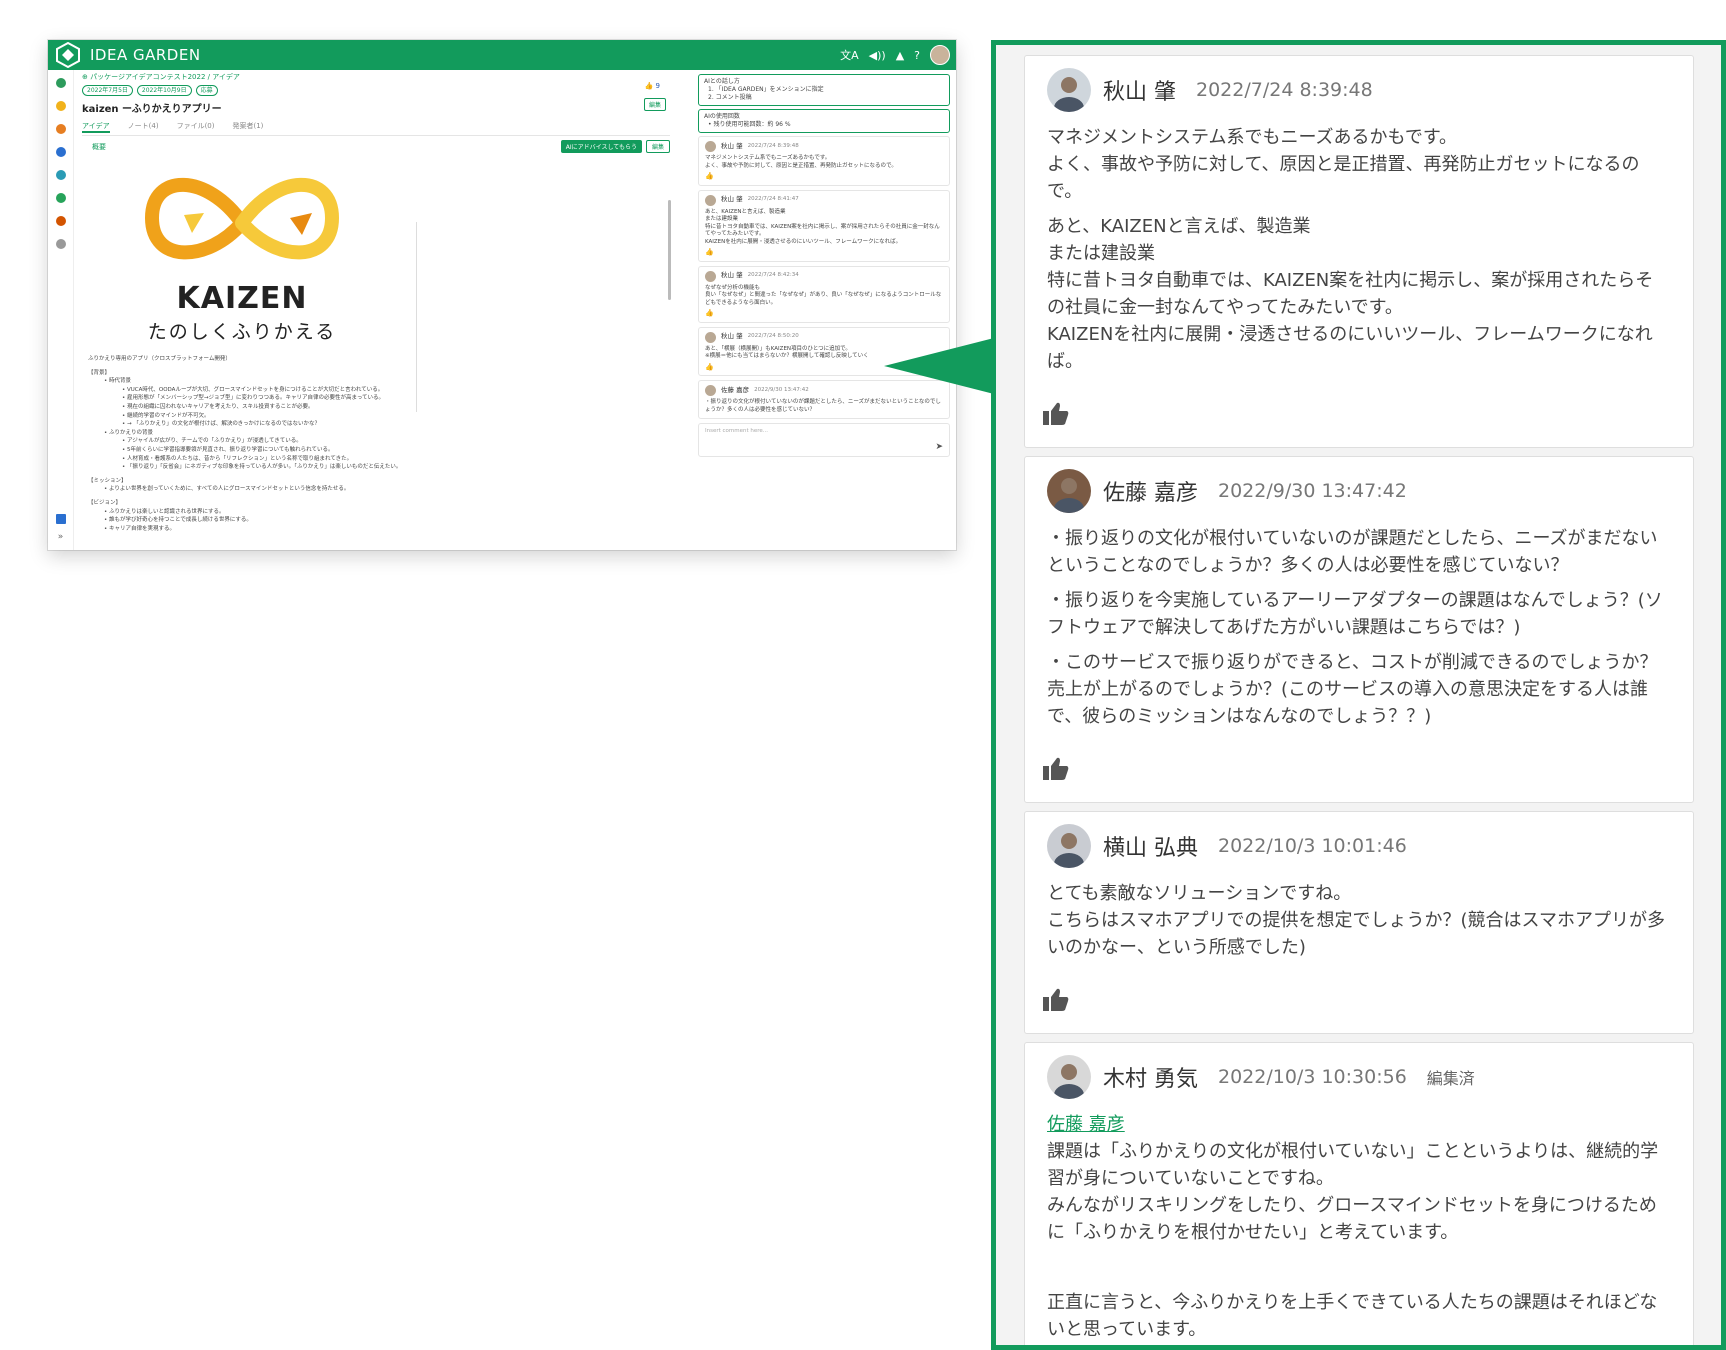 This screenshot has width=1726, height=1350. I want to click on idea-garden-logo-icon, so click(68, 55).